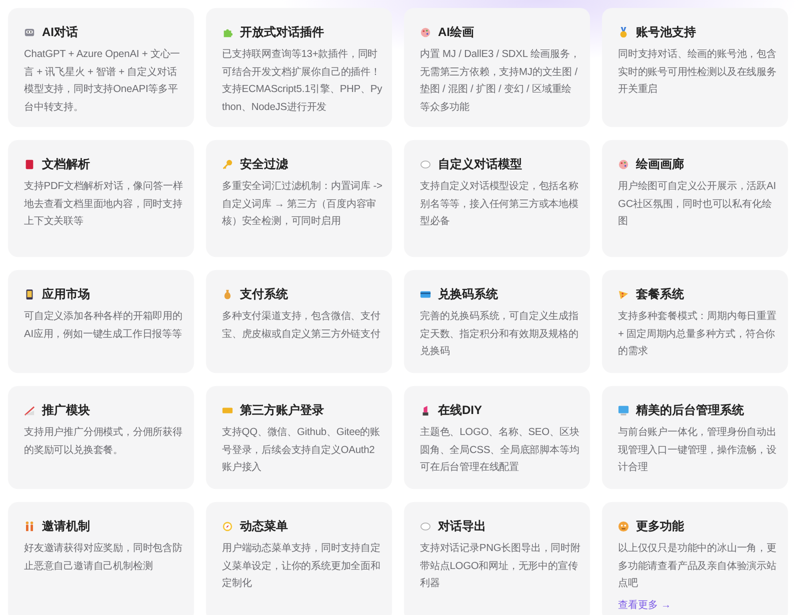 This screenshot has width=800, height=615. I want to click on feature-title: 第三方账户登录, so click(282, 410).